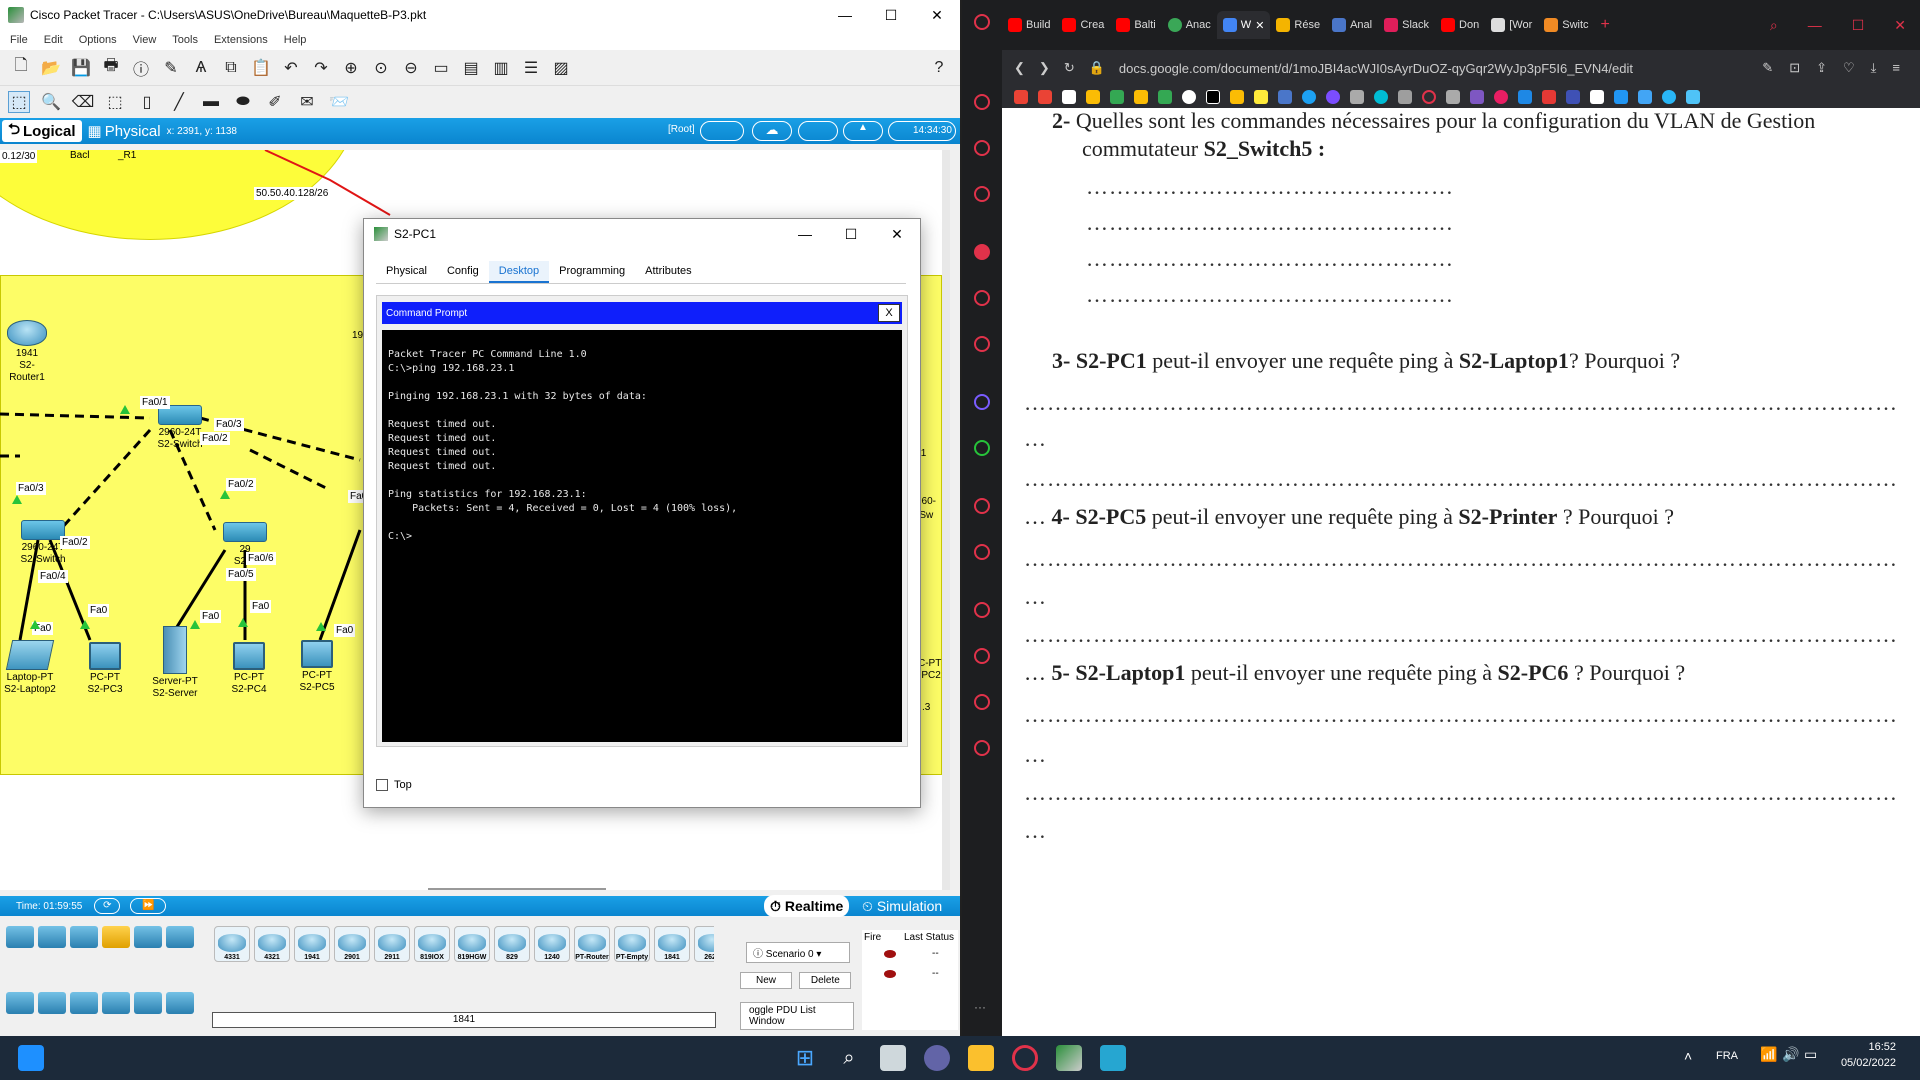 The image size is (1920, 1080). What do you see at coordinates (982, 748) in the screenshot?
I see `settings-icon` at bounding box center [982, 748].